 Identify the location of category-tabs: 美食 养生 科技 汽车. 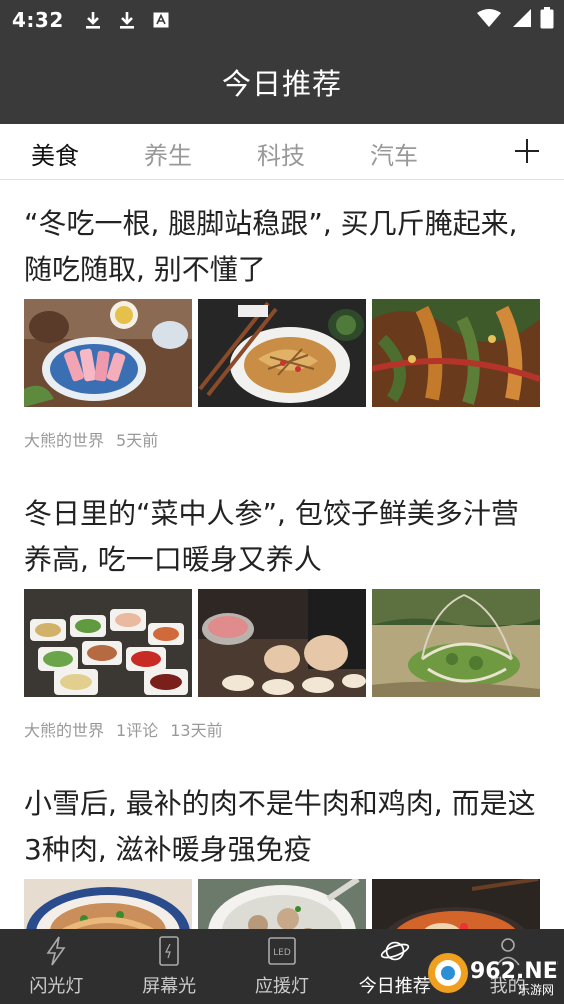
(282, 152).